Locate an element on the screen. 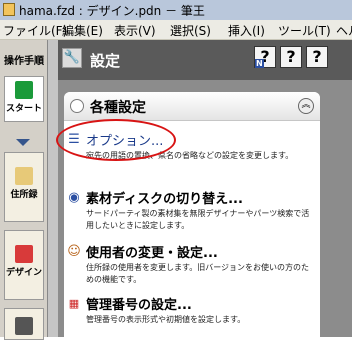 The image size is (352, 342). menu-insert: 挿入(I) is located at coordinates (246, 30).